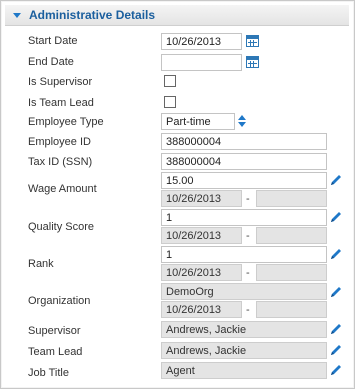 This screenshot has height=389, width=355. Describe the element at coordinates (201, 309) in the screenshot. I see `organization-effective-from: 10/26/2013` at that location.